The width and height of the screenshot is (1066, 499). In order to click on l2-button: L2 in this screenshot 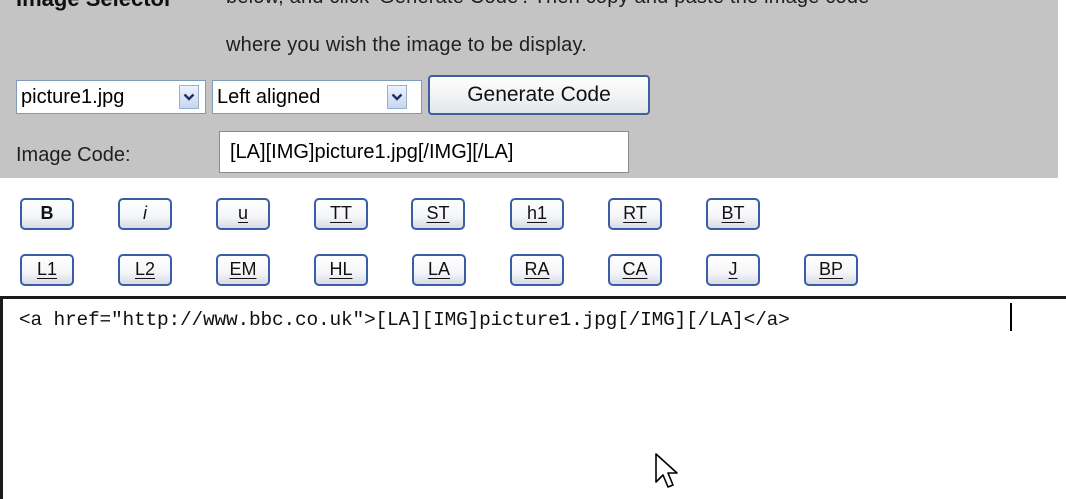, I will do `click(145, 270)`.